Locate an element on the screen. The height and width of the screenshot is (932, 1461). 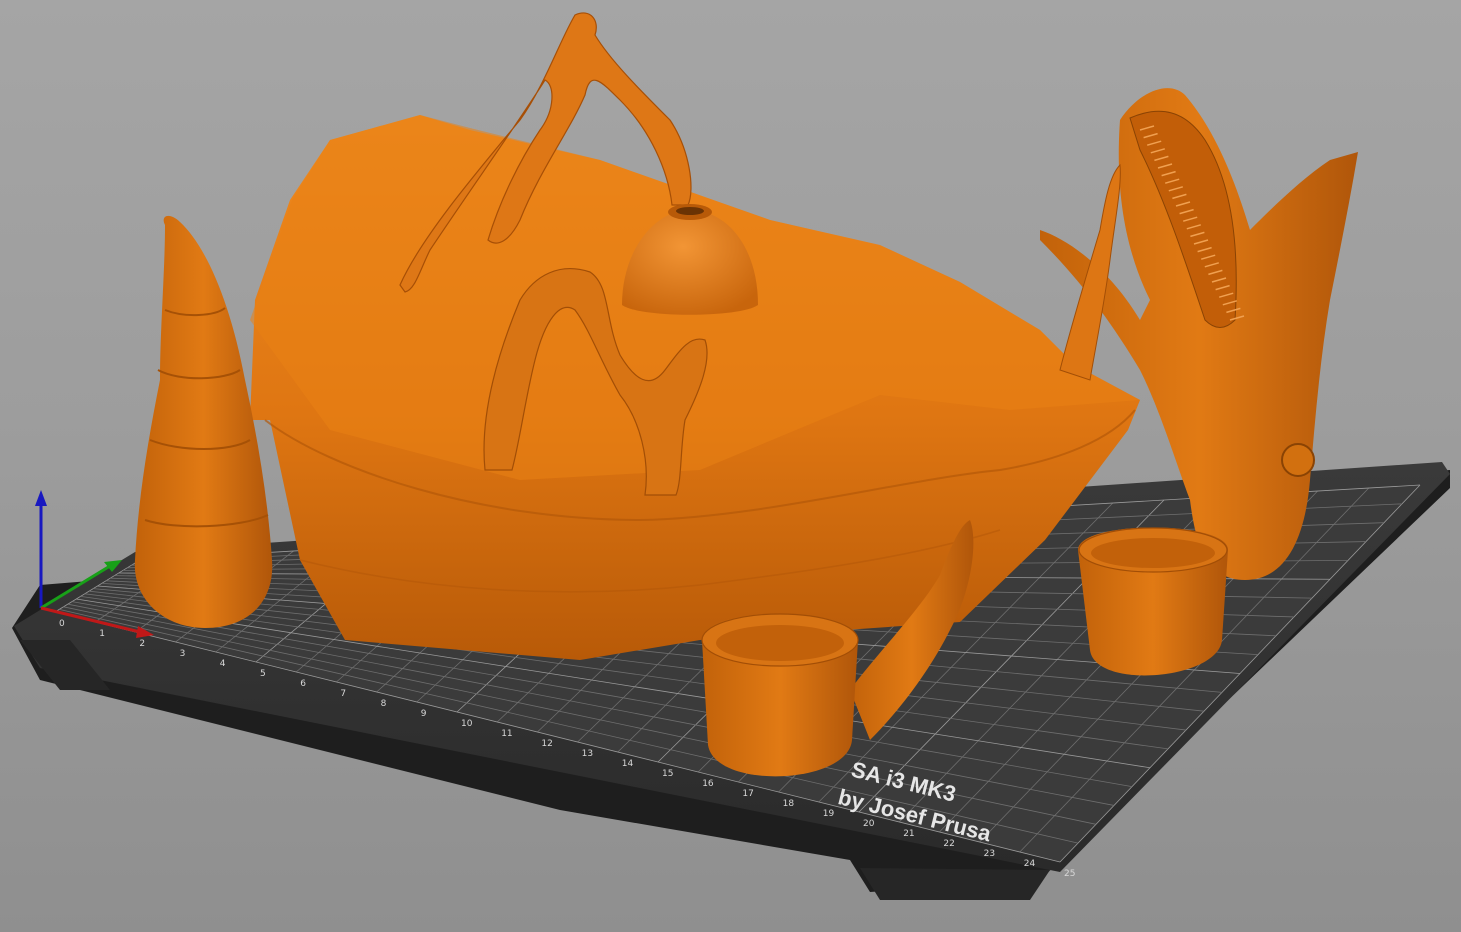
bed-tick-label: 4 is located at coordinates (223, 664).